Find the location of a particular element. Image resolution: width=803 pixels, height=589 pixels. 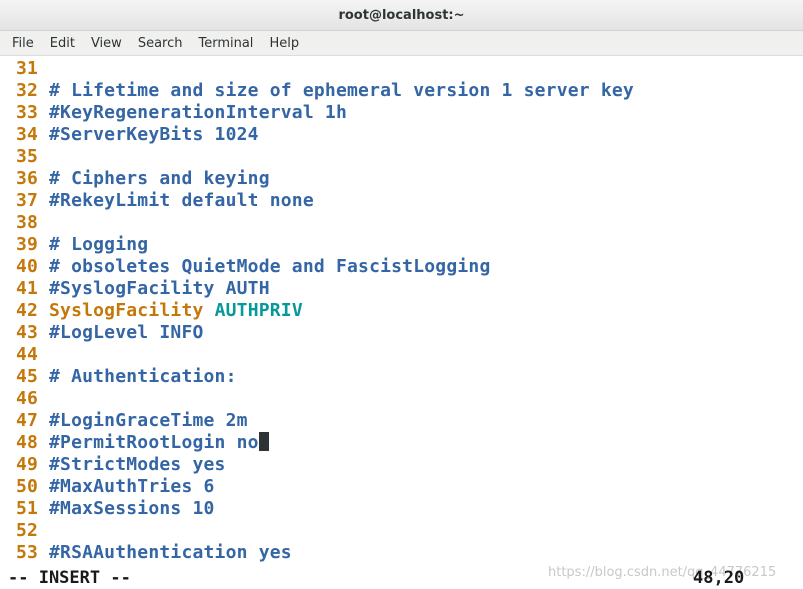

line-text: #LogLevel INFO is located at coordinates (126, 332).